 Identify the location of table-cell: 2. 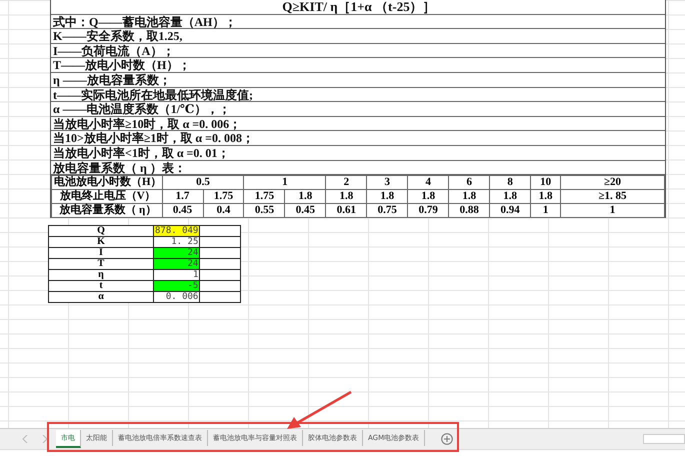
(346, 183).